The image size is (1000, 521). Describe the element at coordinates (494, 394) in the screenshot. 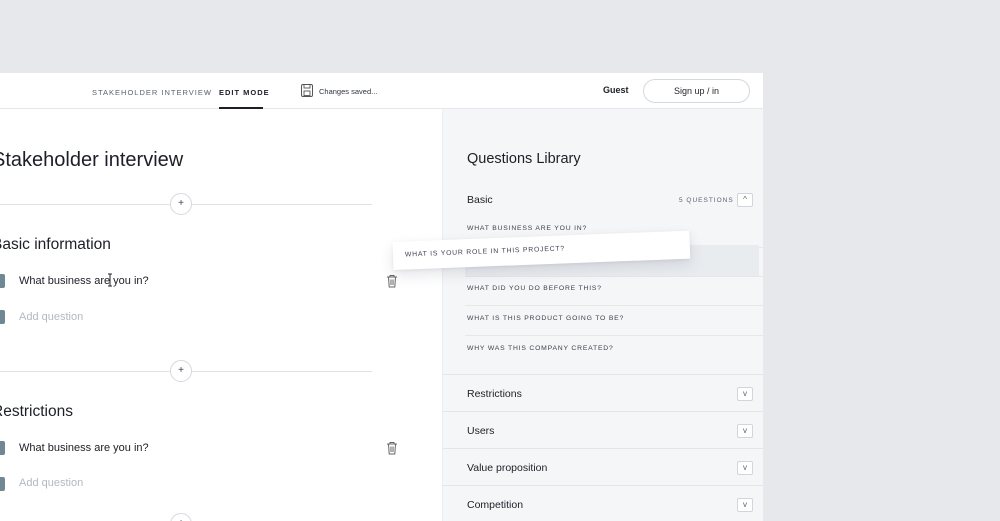

I see `category-restrictions: Restrictions` at that location.